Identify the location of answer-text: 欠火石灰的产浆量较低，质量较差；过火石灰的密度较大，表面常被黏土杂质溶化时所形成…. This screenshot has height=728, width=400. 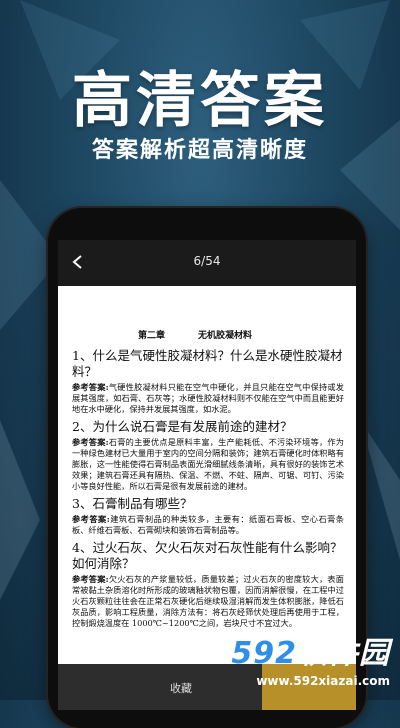
(208, 601).